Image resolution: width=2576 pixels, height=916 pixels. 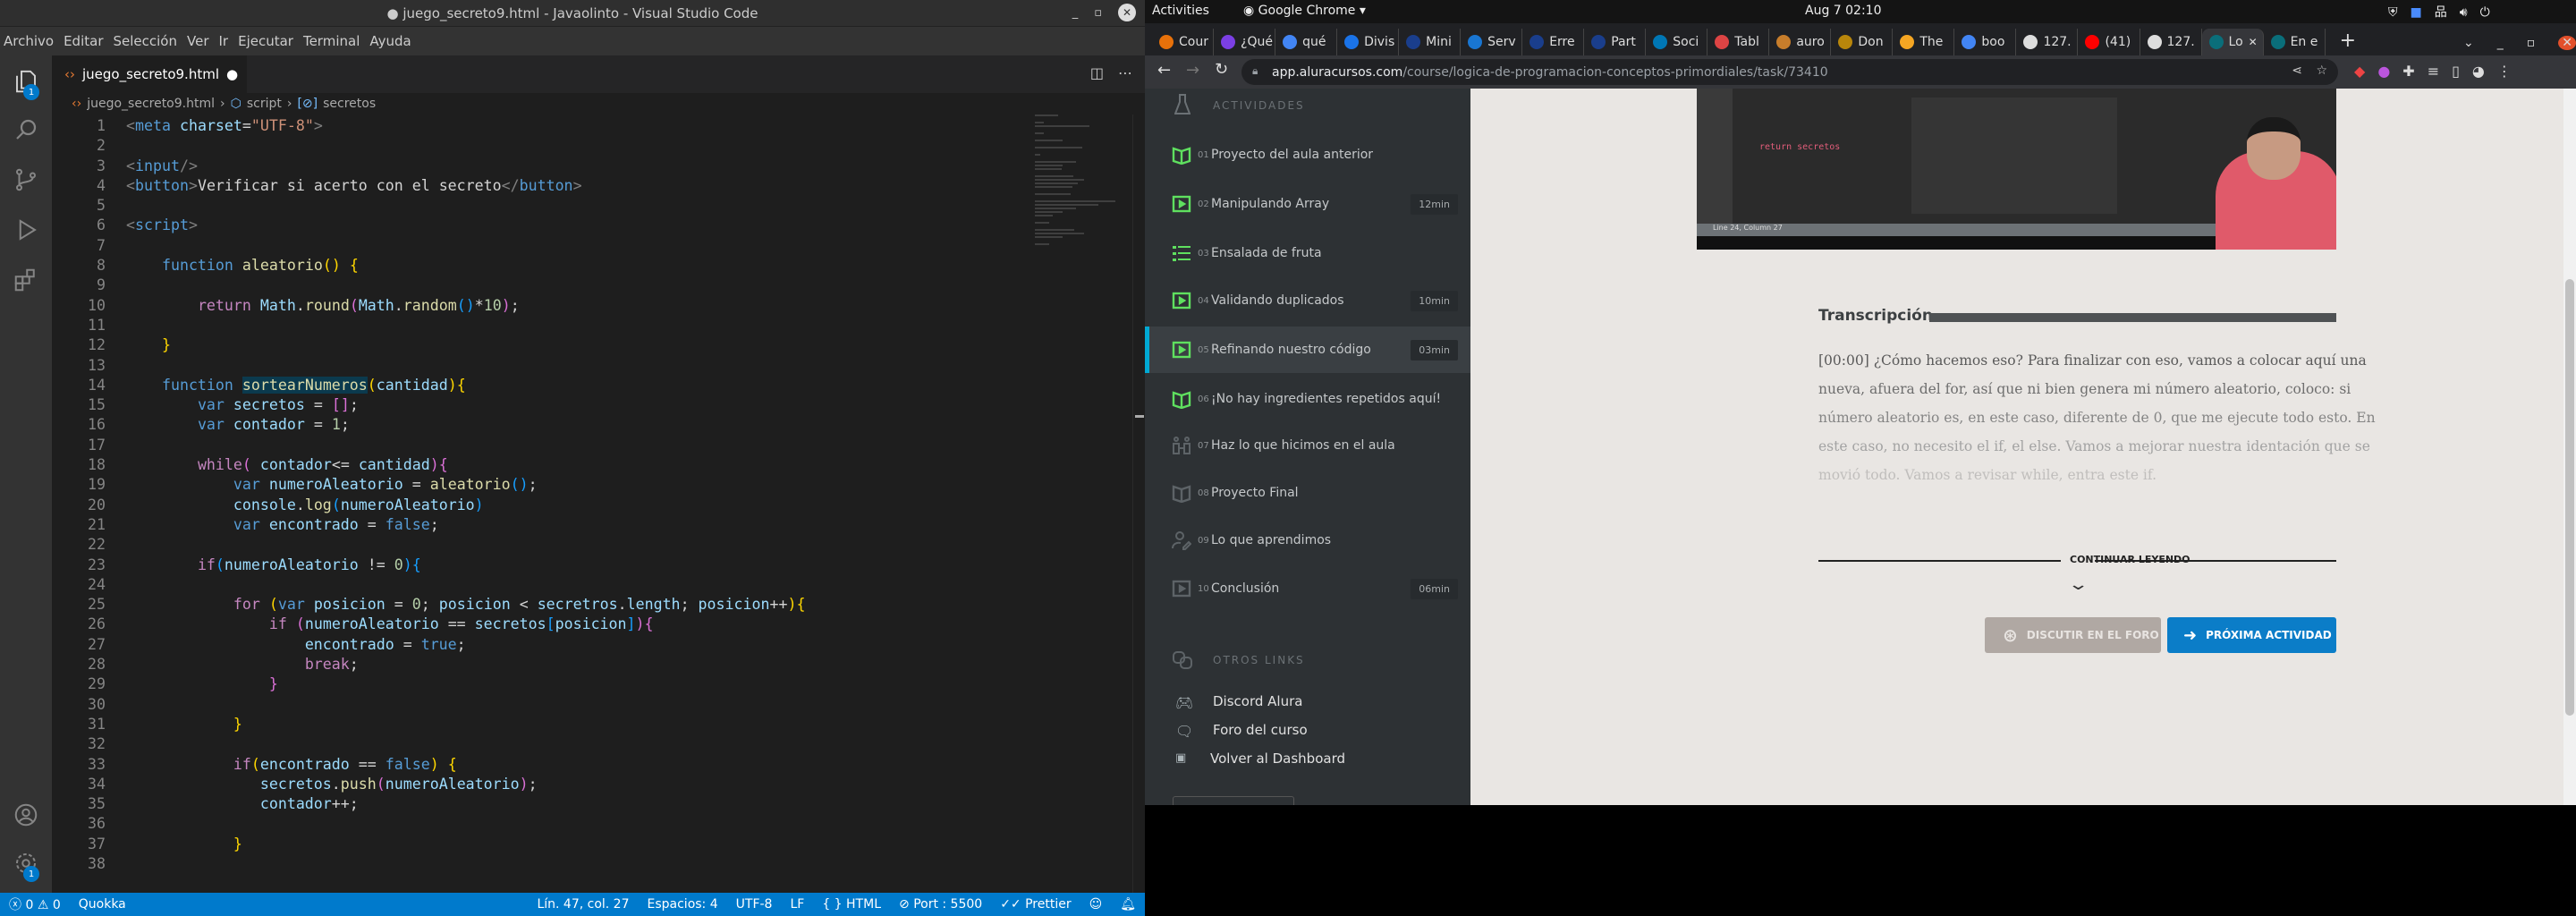 What do you see at coordinates (544, 824) in the screenshot?
I see `code-line: 36` at bounding box center [544, 824].